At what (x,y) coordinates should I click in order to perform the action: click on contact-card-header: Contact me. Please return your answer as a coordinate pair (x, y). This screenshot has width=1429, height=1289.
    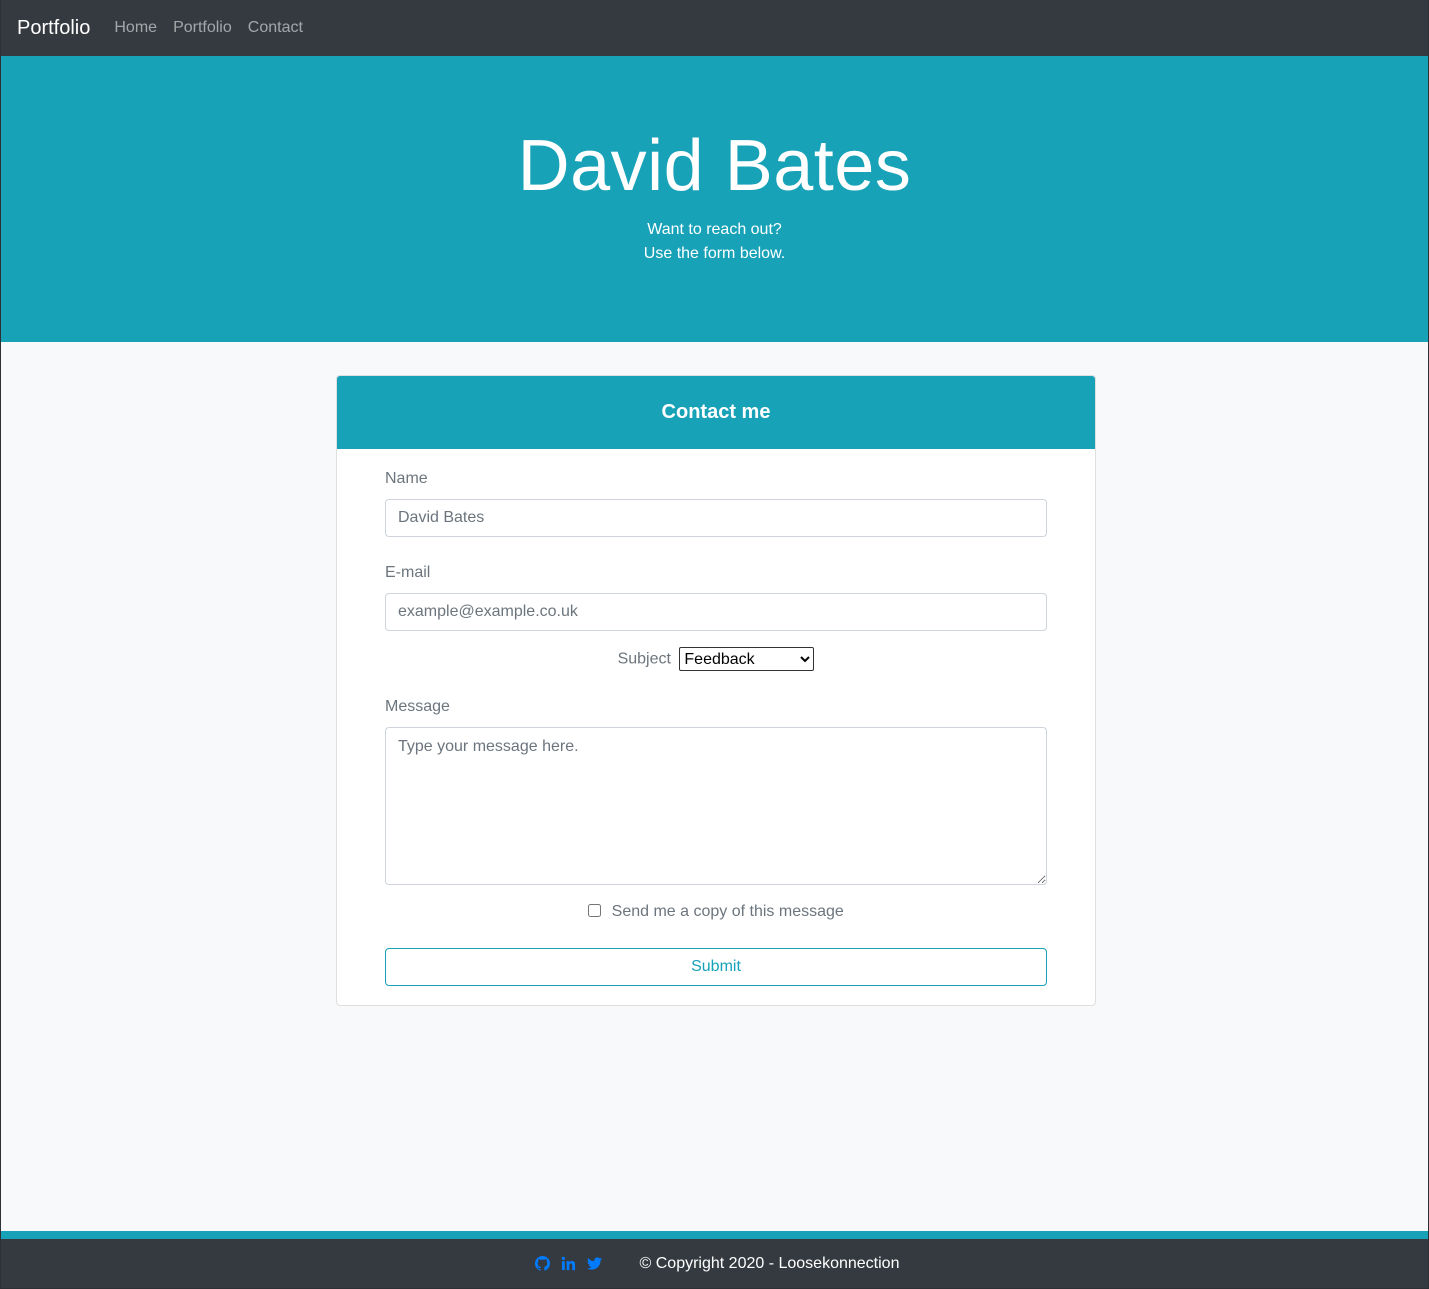
    Looking at the image, I should click on (716, 412).